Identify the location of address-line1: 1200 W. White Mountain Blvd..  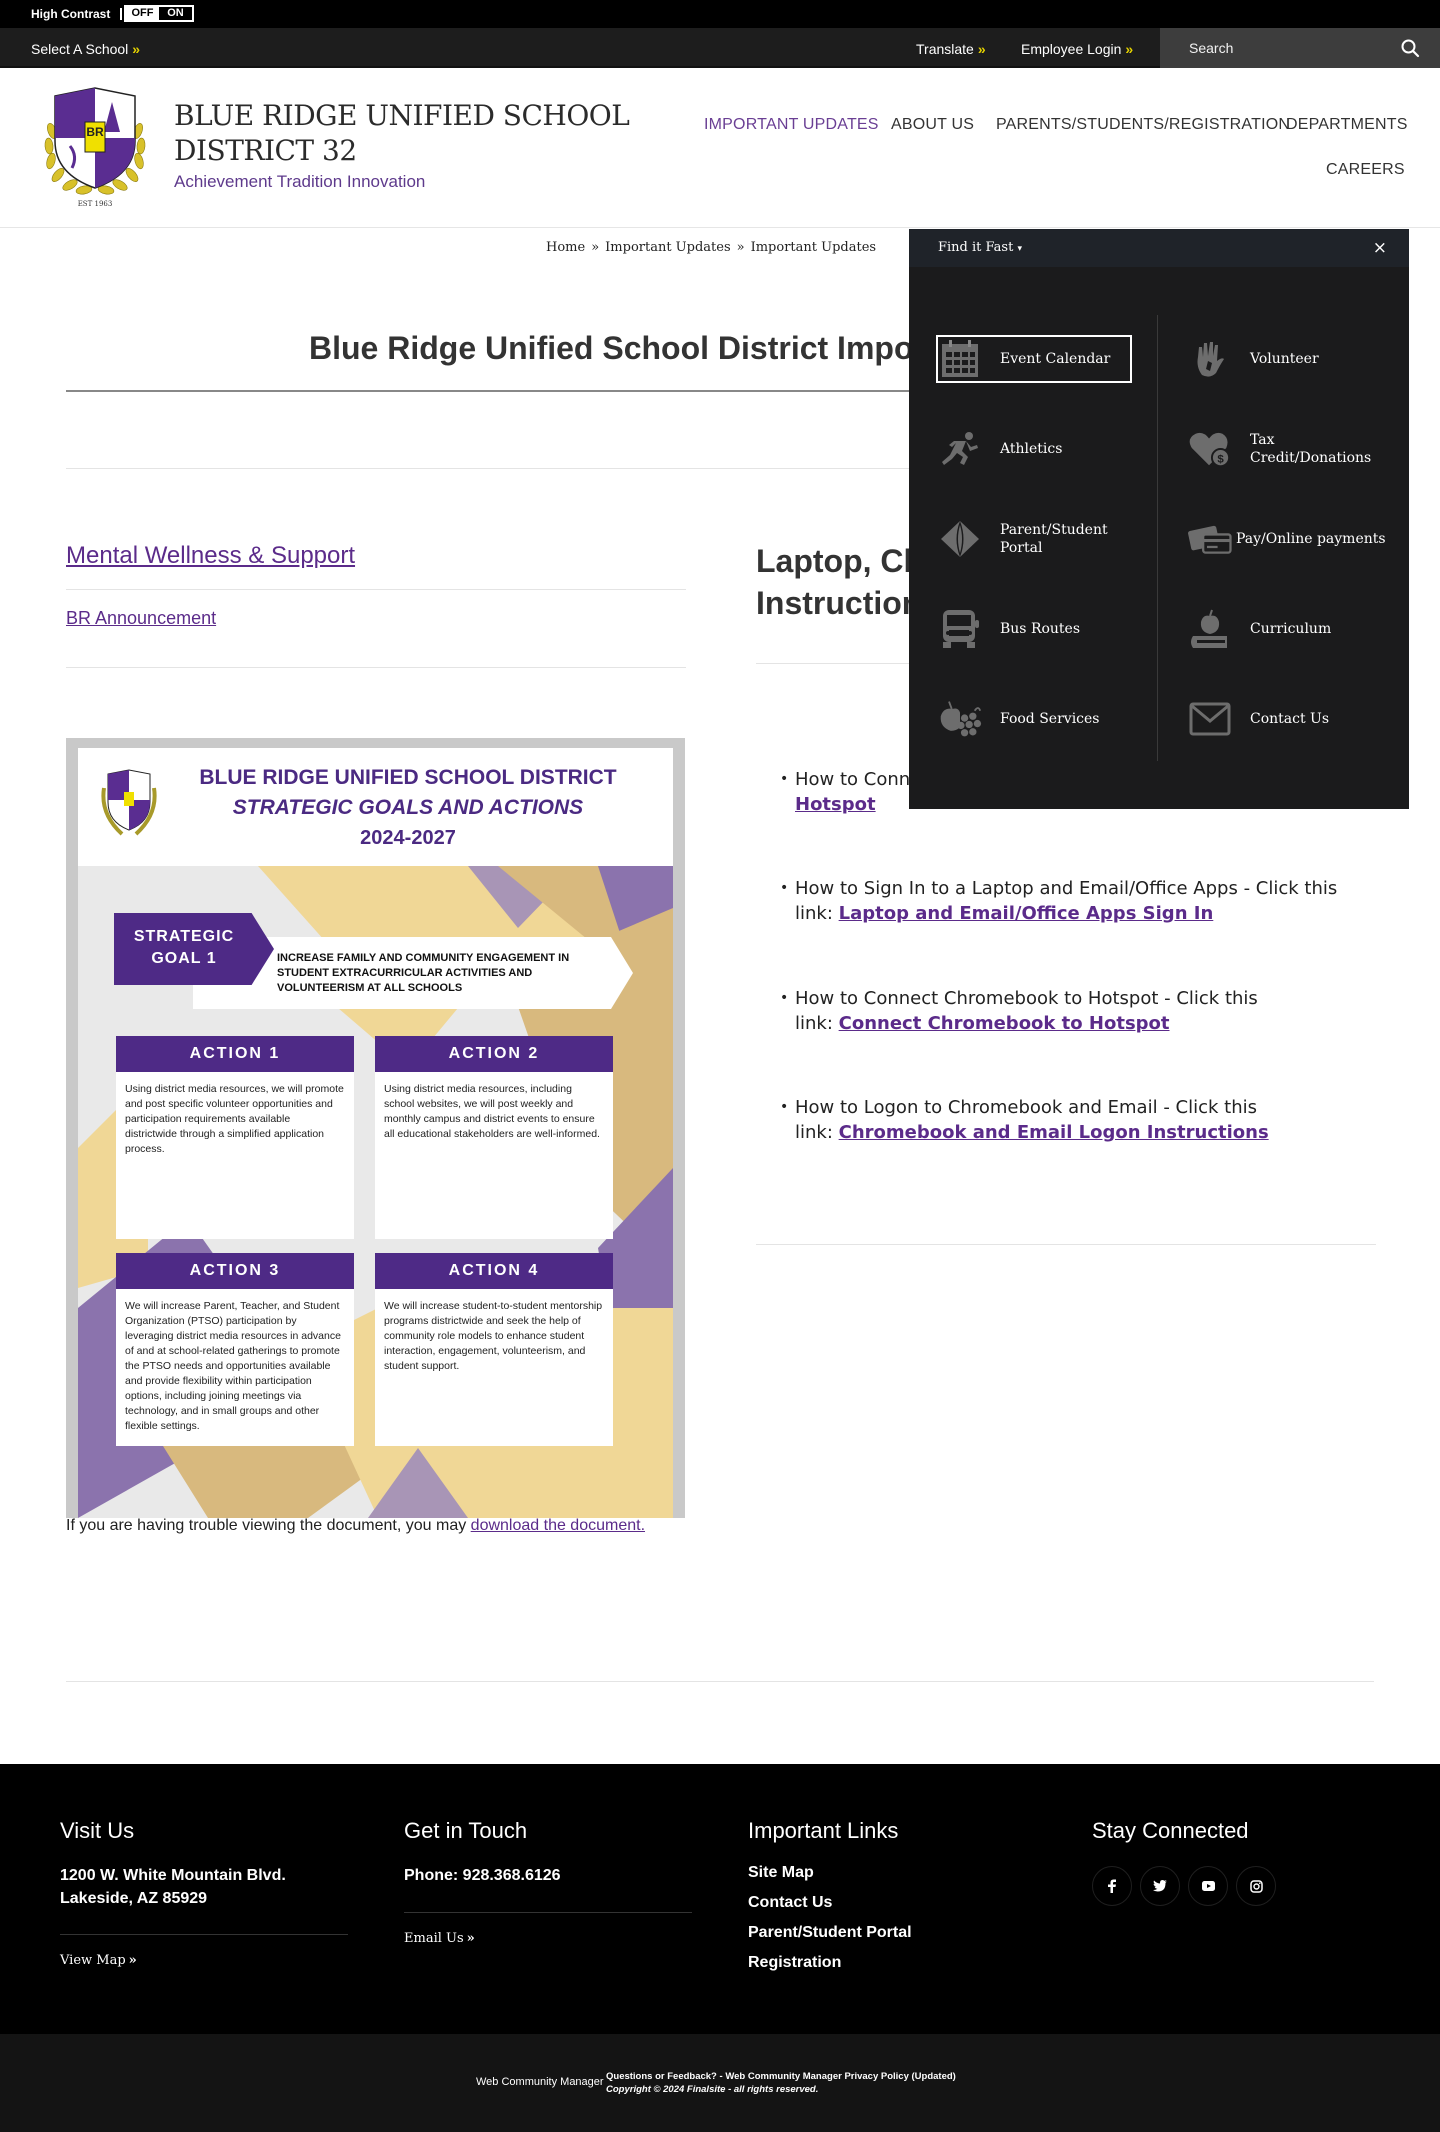
(173, 1875).